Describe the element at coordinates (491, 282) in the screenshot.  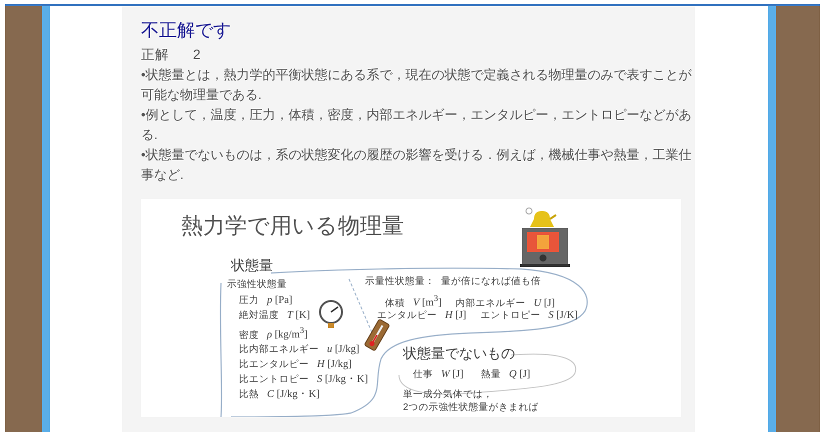
I see `group-note: 量が倍になれば値も倍` at that location.